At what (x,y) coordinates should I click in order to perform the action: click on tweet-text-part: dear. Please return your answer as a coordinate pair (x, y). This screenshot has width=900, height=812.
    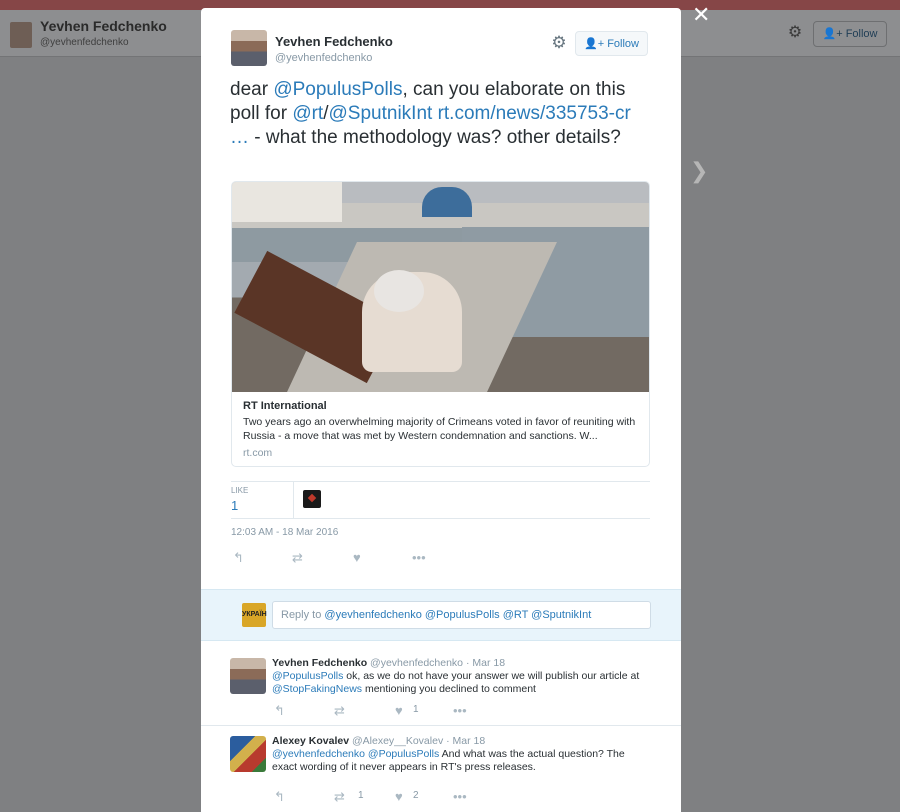
    Looking at the image, I should click on (252, 89).